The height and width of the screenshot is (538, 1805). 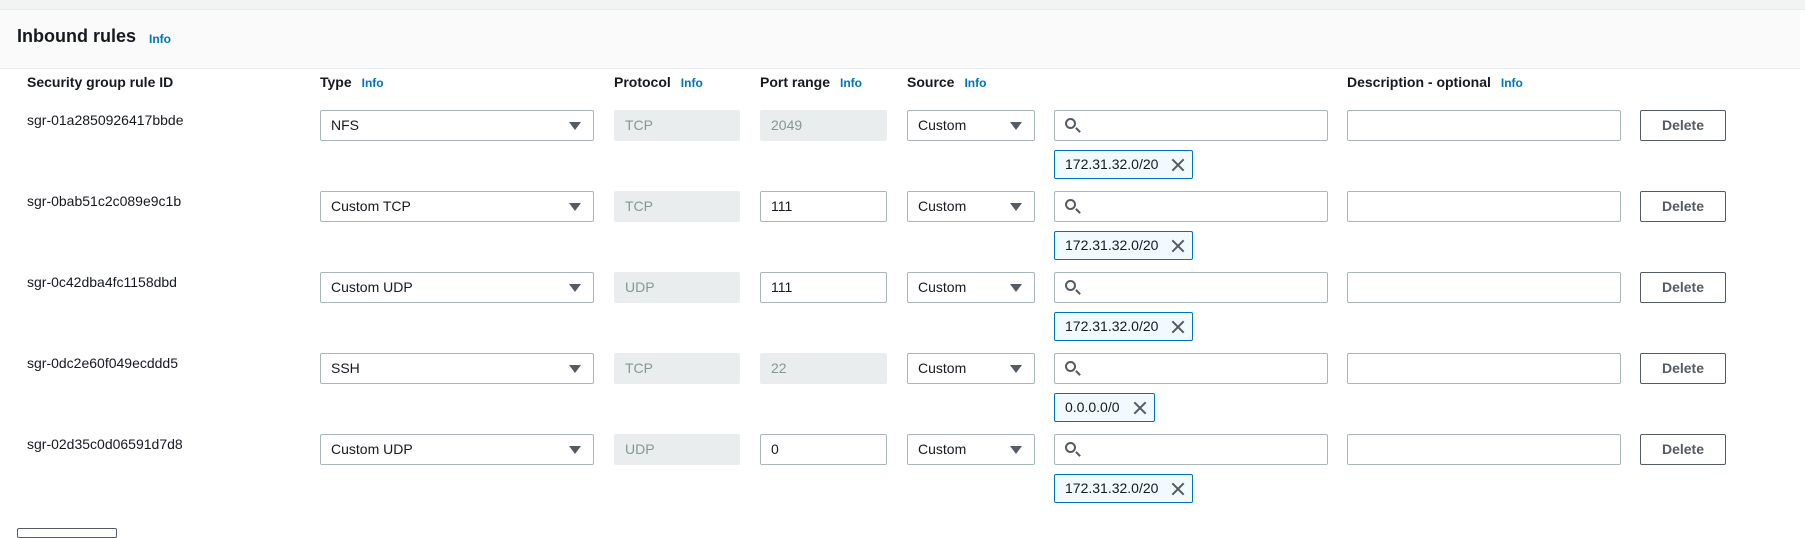 I want to click on source-info-link: Info, so click(x=975, y=83).